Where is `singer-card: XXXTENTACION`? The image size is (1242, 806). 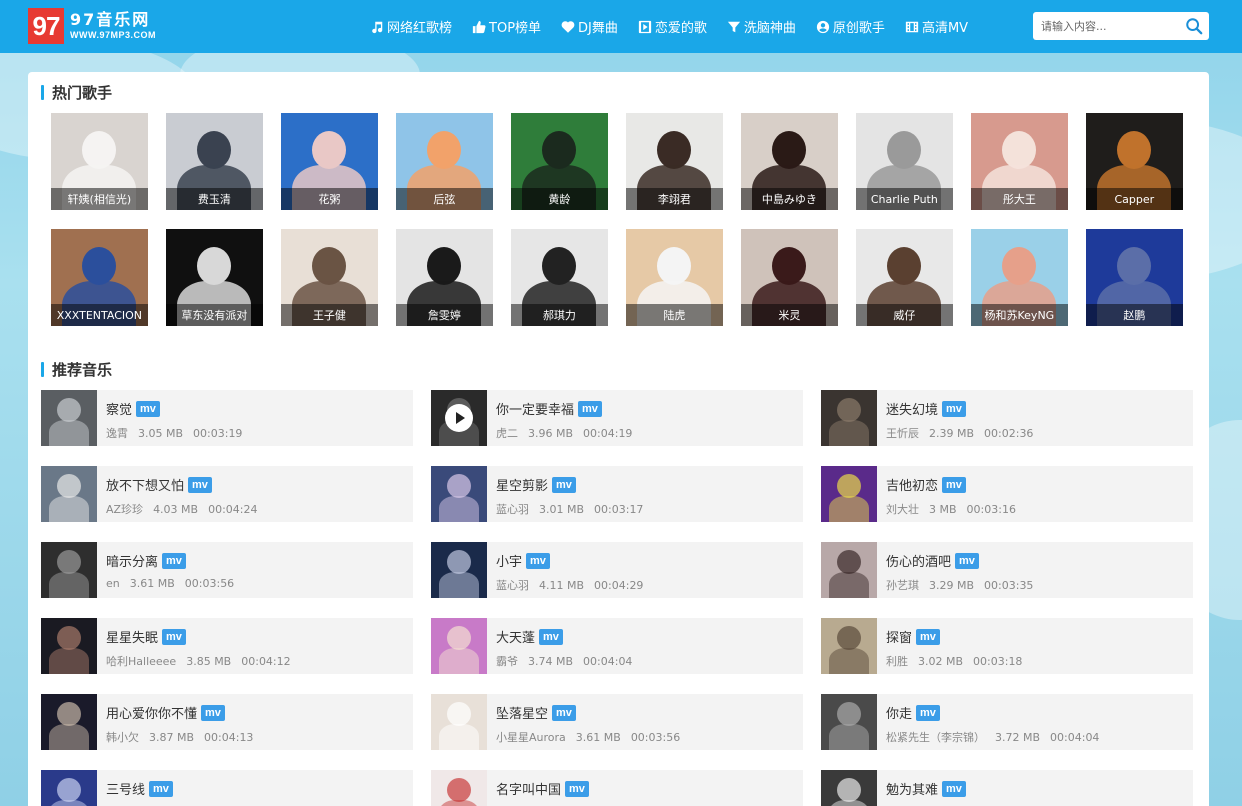 singer-card: XXXTENTACION is located at coordinates (99, 277).